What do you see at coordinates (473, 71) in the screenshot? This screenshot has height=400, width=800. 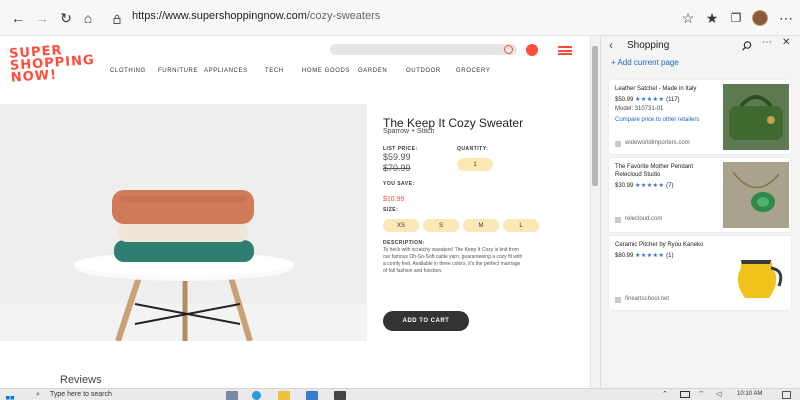 I see `nav-grocery: GROCERY` at bounding box center [473, 71].